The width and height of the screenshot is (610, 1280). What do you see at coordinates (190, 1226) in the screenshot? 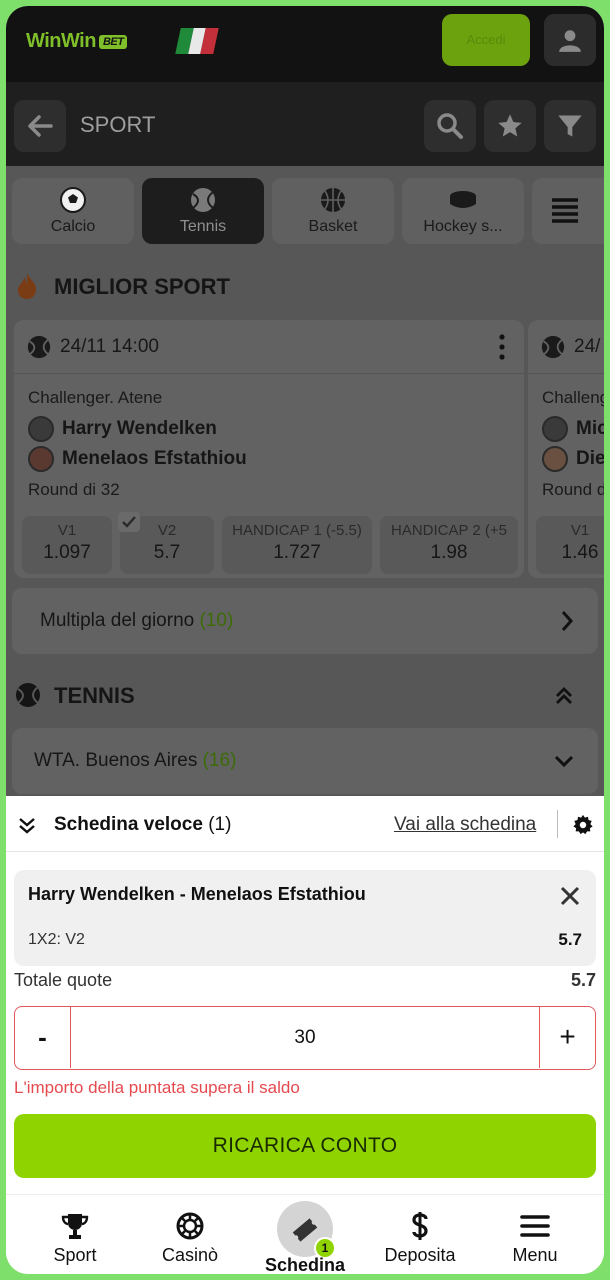
I see `casino-chip-icon` at bounding box center [190, 1226].